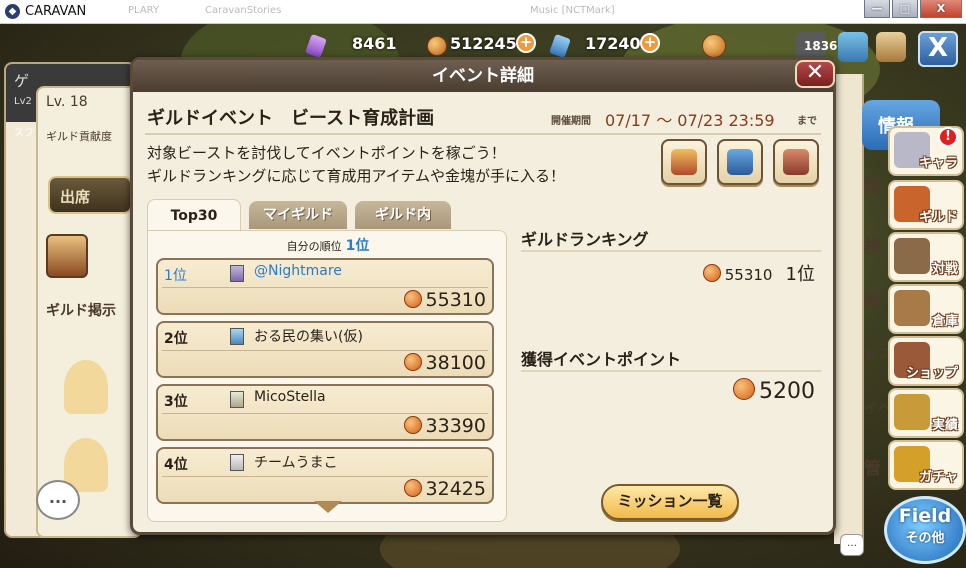  Describe the element at coordinates (455, 489) in the screenshot. I see `guild-points-value: 32425` at that location.